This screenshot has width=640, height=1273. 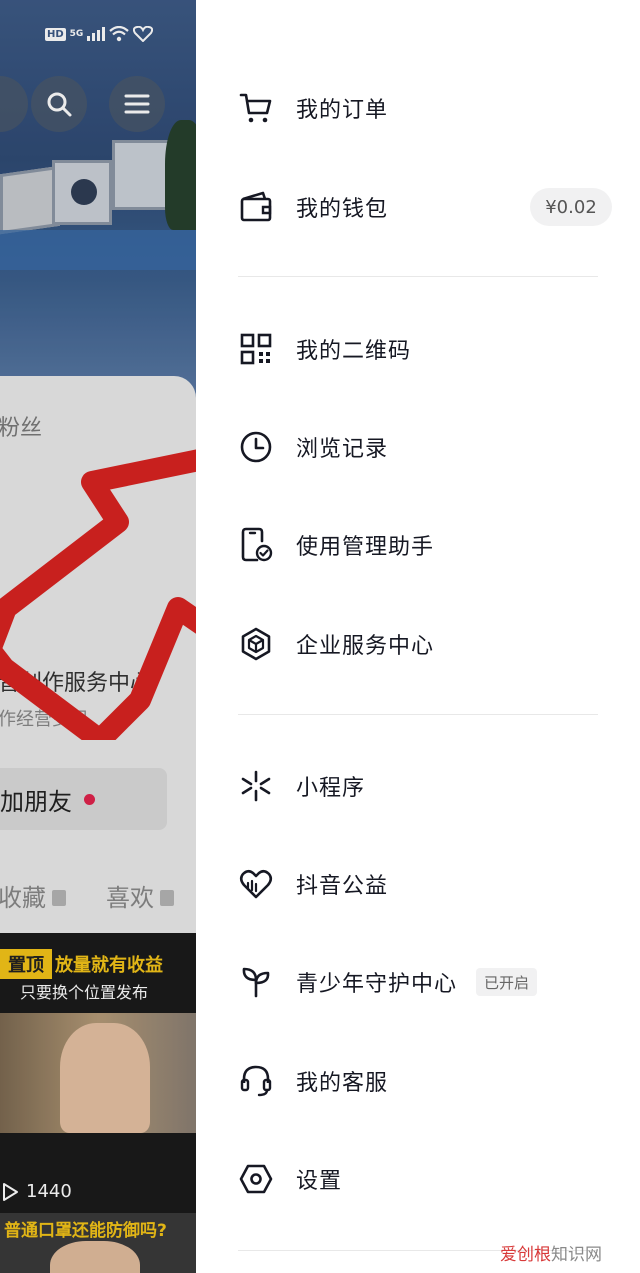 What do you see at coordinates (418, 1179) in the screenshot?
I see `menu-item-settings: 设置` at bounding box center [418, 1179].